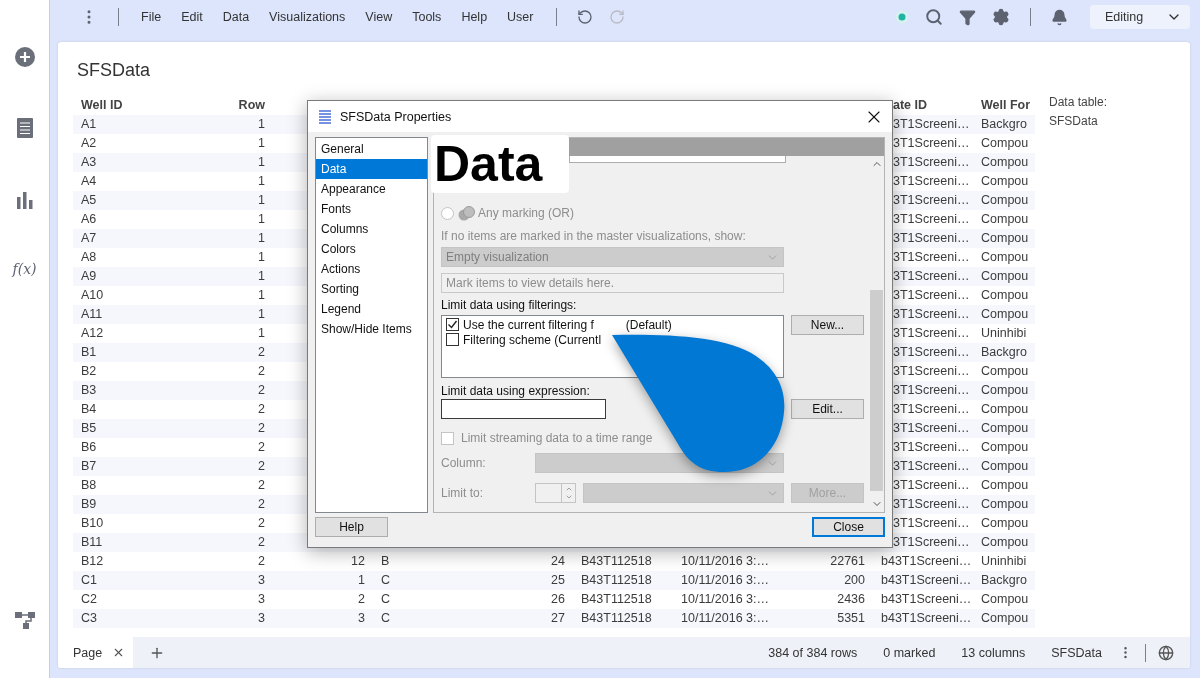  What do you see at coordinates (358, 561) in the screenshot?
I see `table-cell-text: 12` at bounding box center [358, 561].